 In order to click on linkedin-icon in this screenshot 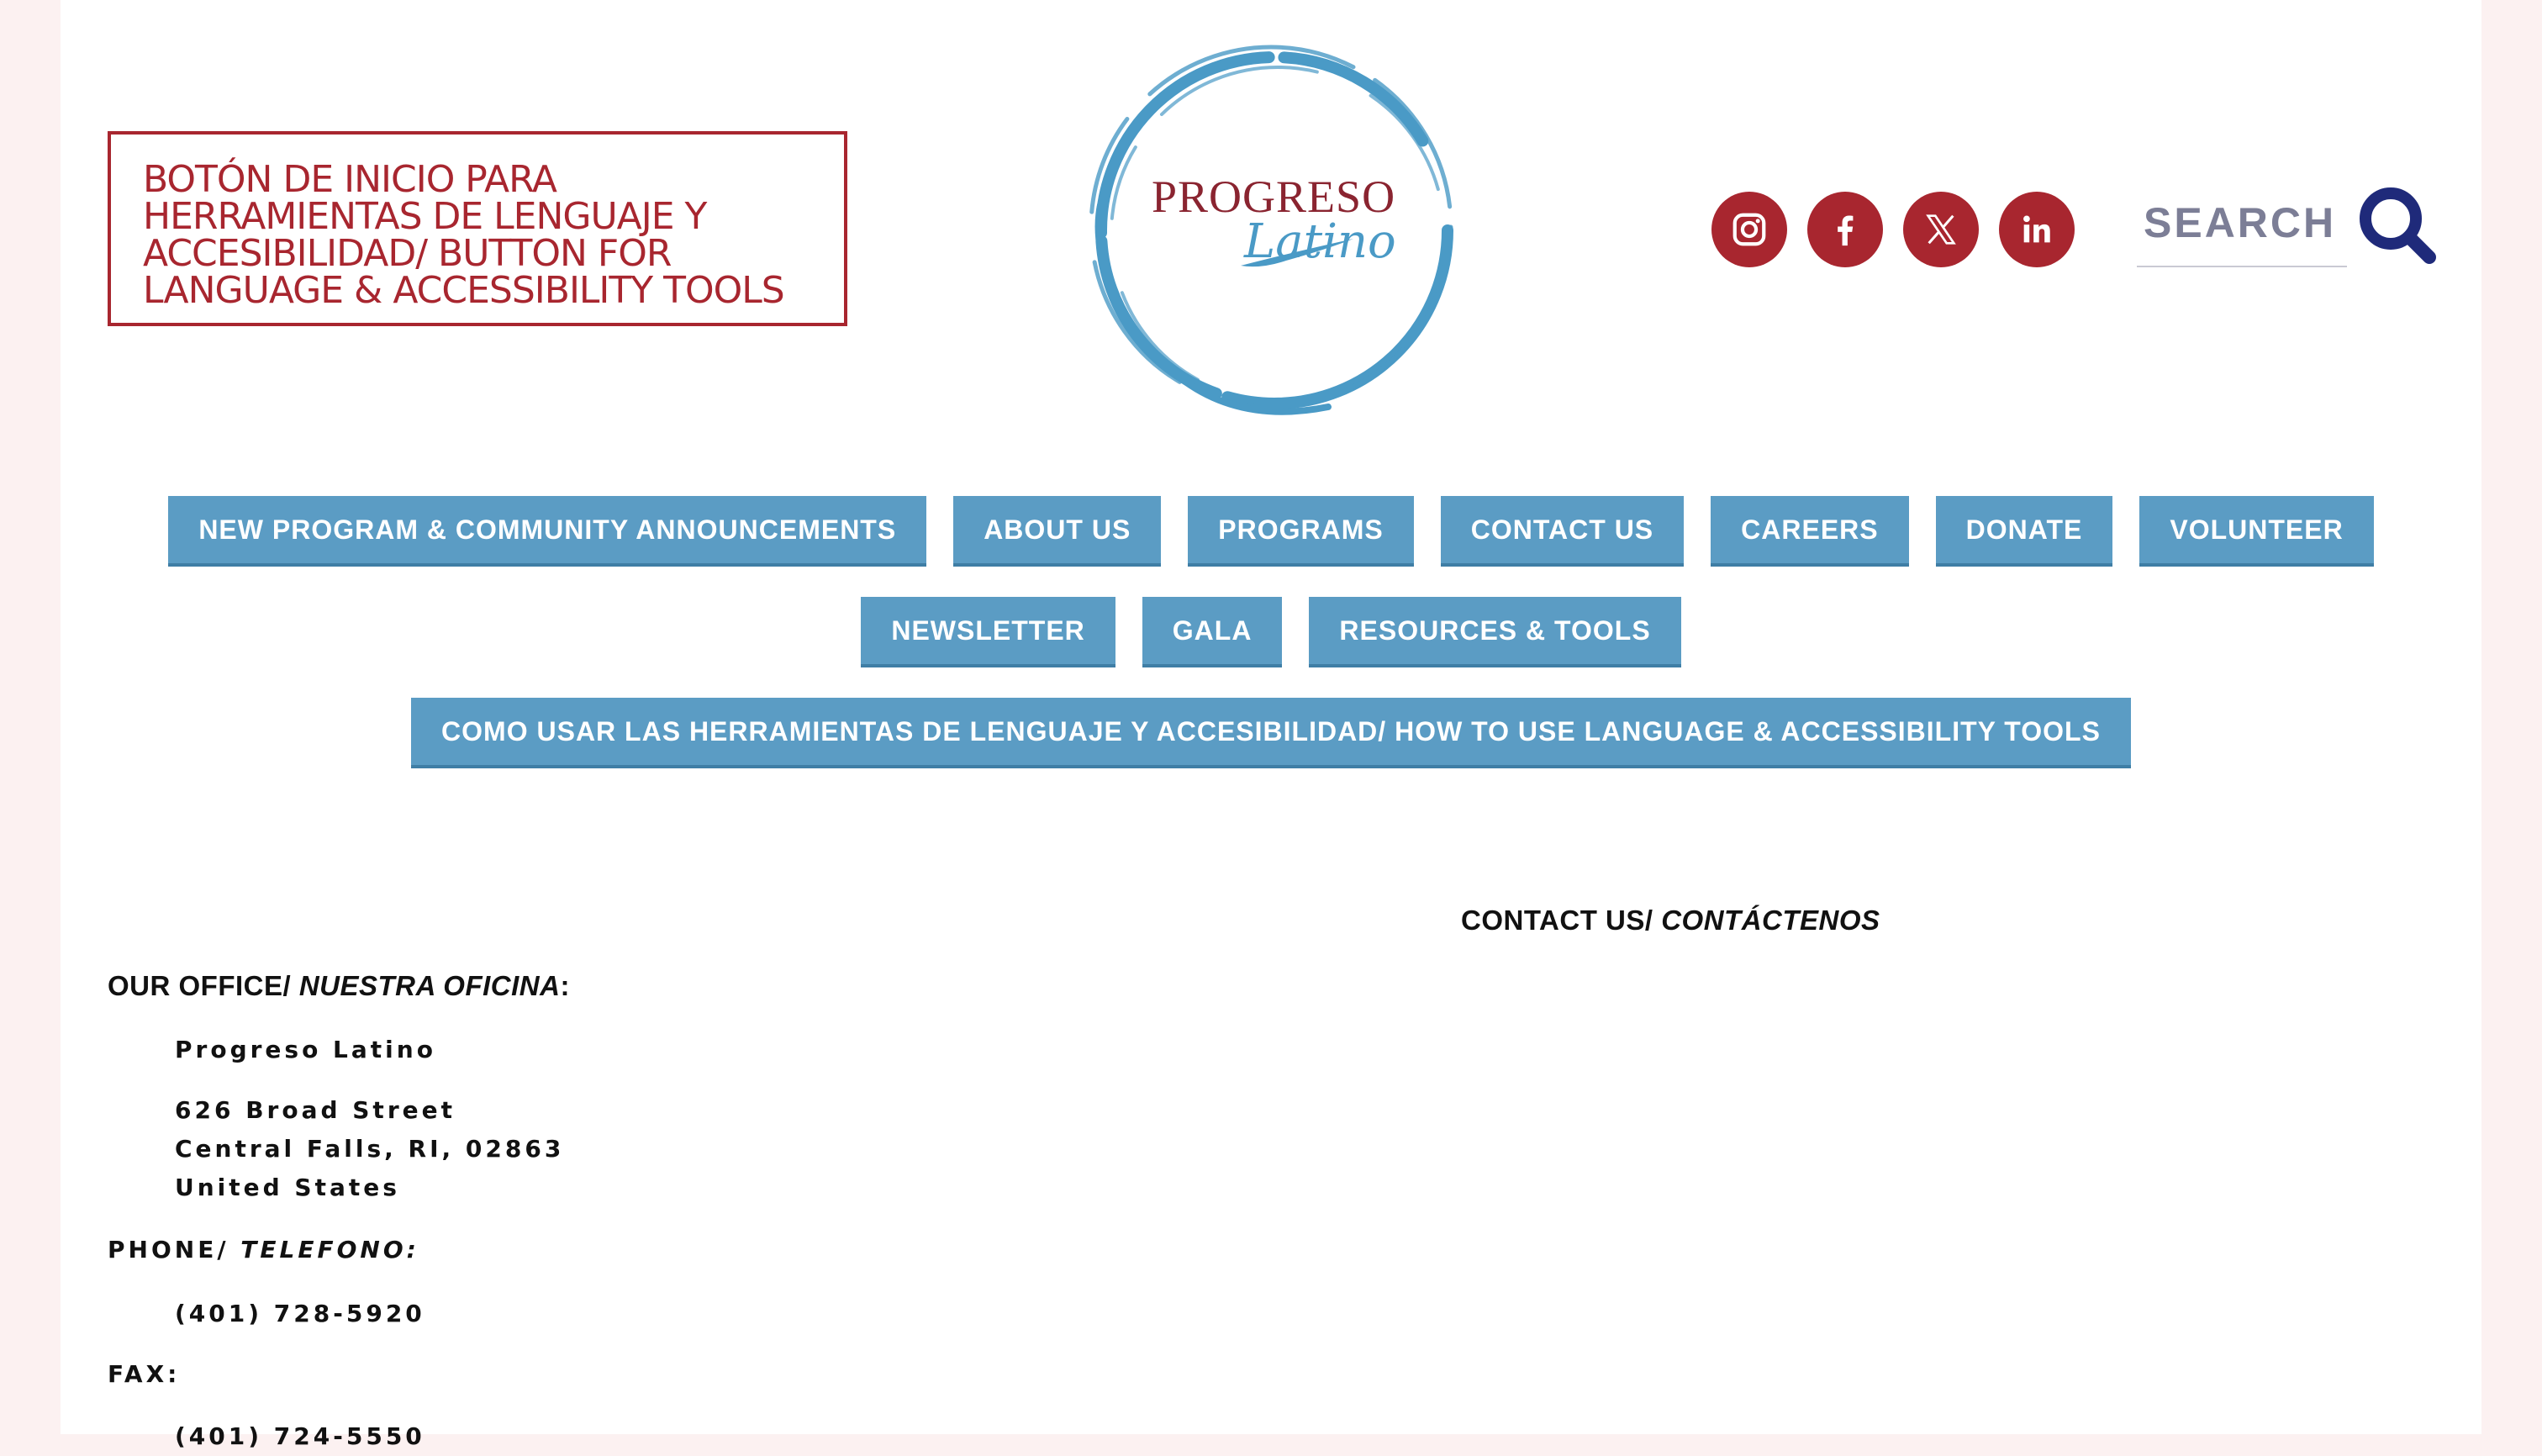, I will do `click(2037, 229)`.